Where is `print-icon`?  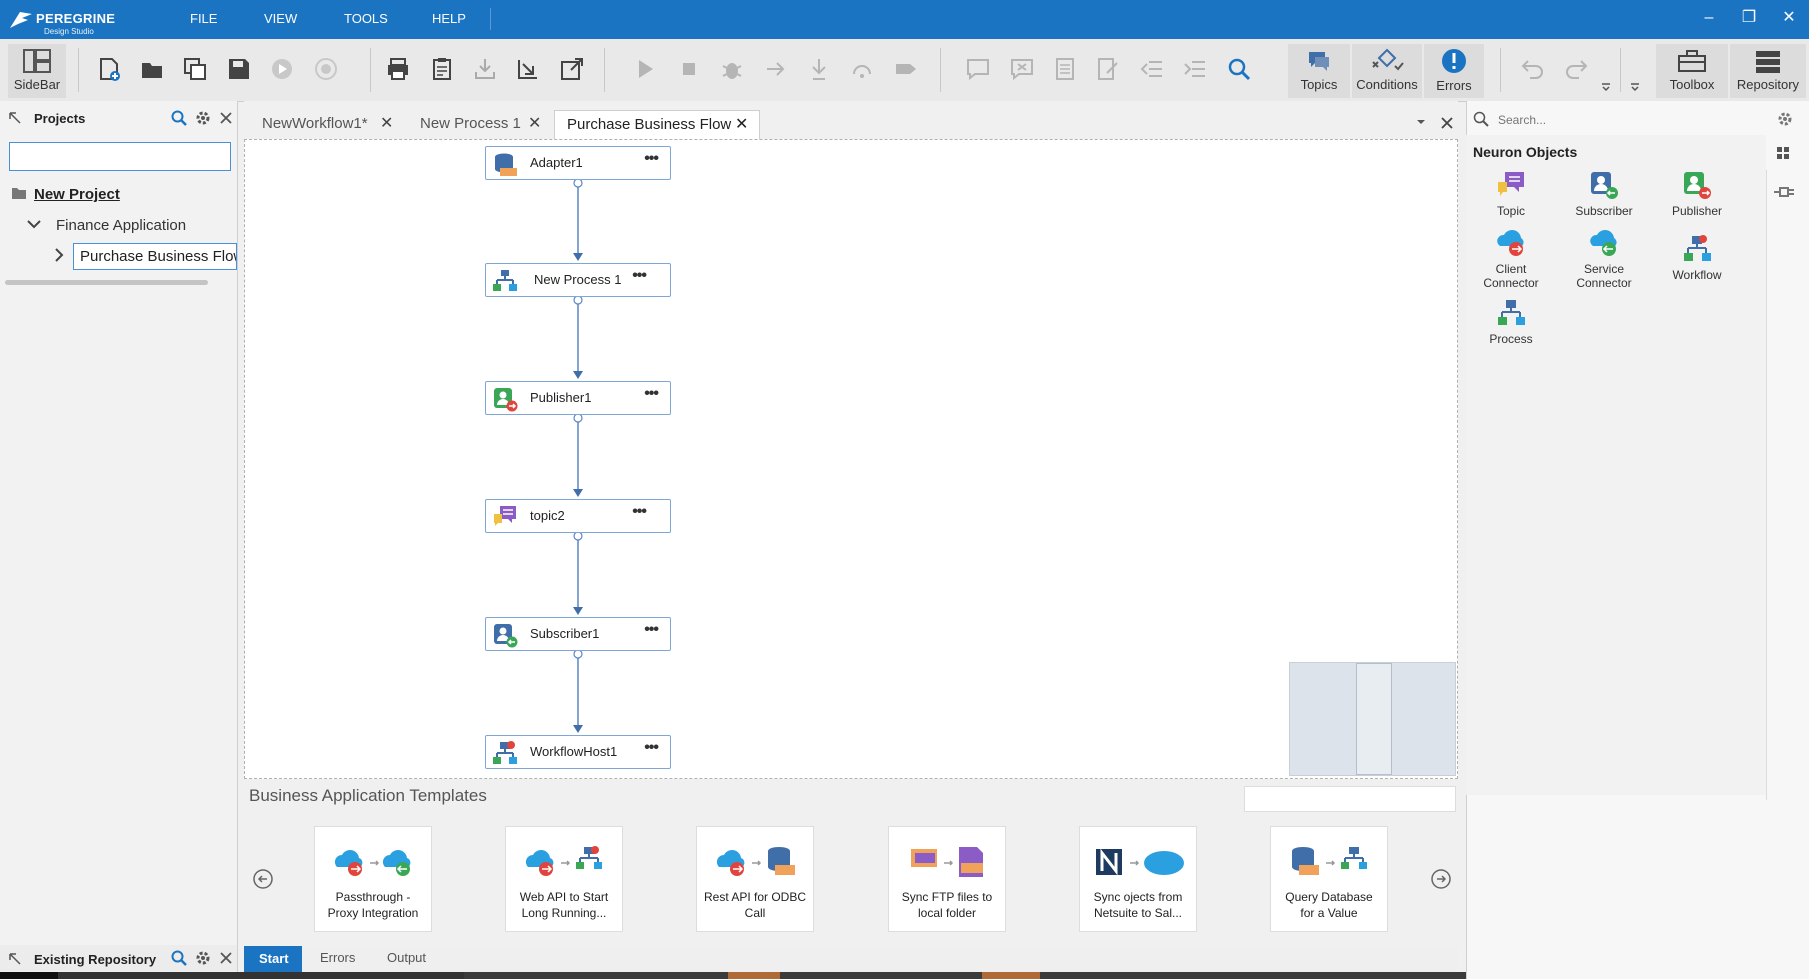 print-icon is located at coordinates (398, 69).